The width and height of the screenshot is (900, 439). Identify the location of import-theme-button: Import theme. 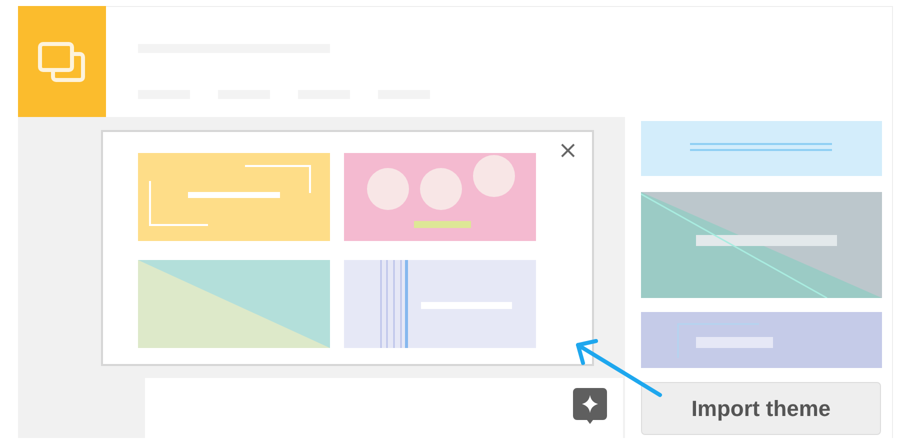
(761, 408).